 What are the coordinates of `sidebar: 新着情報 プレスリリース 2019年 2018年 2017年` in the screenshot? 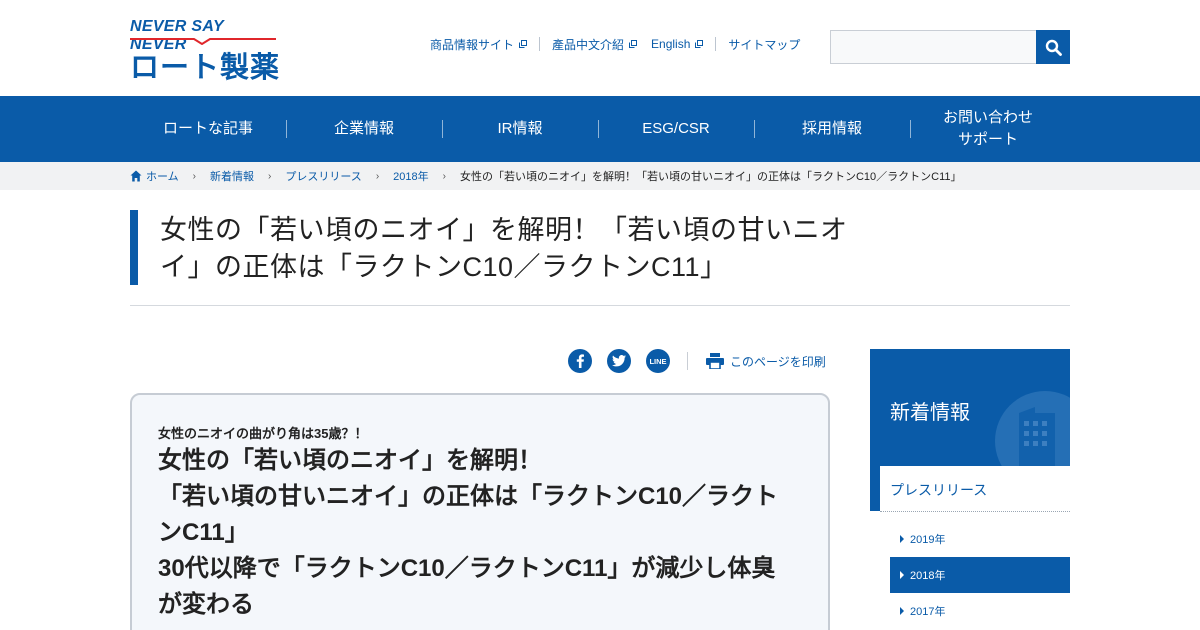 It's located at (970, 489).